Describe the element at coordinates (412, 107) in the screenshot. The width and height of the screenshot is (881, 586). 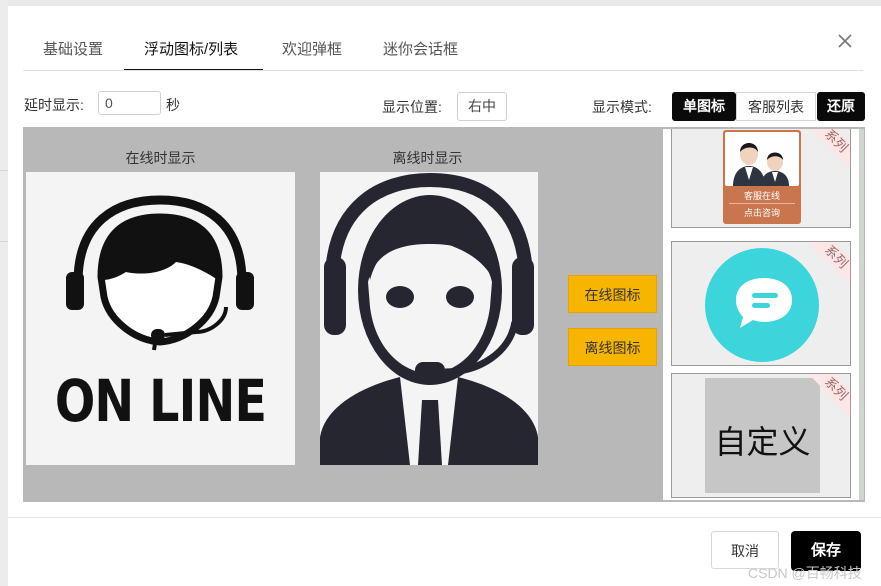
I see `position-label: 显示位置:` at that location.